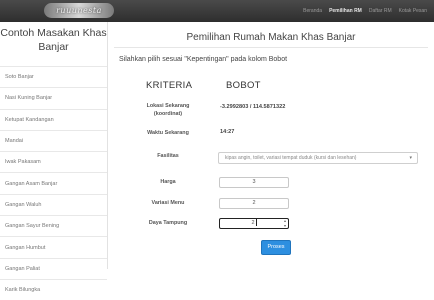 This screenshot has width=434, height=300. I want to click on daya-tampung-input: 2 ▴ ▾, so click(254, 223).